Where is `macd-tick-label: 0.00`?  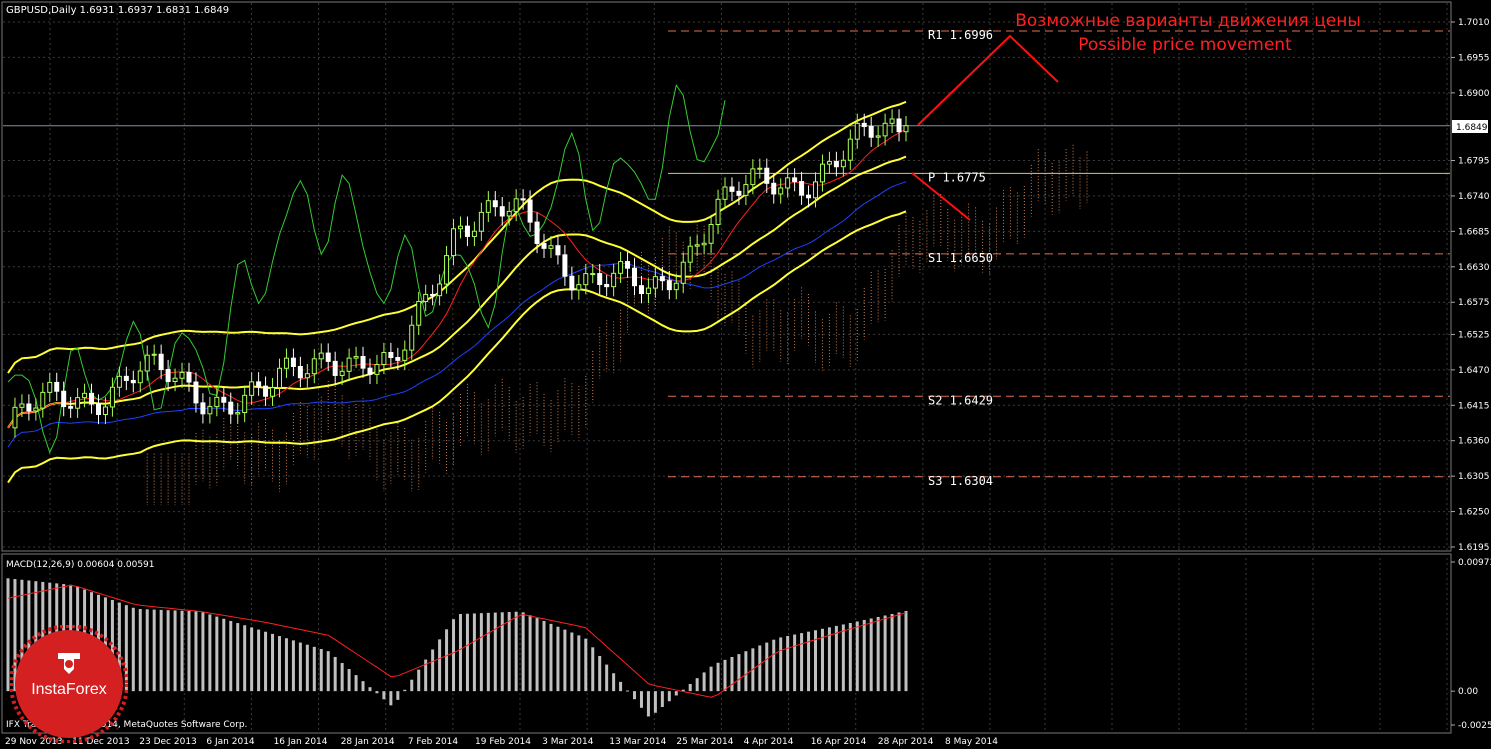 macd-tick-label: 0.00 is located at coordinates (1468, 692).